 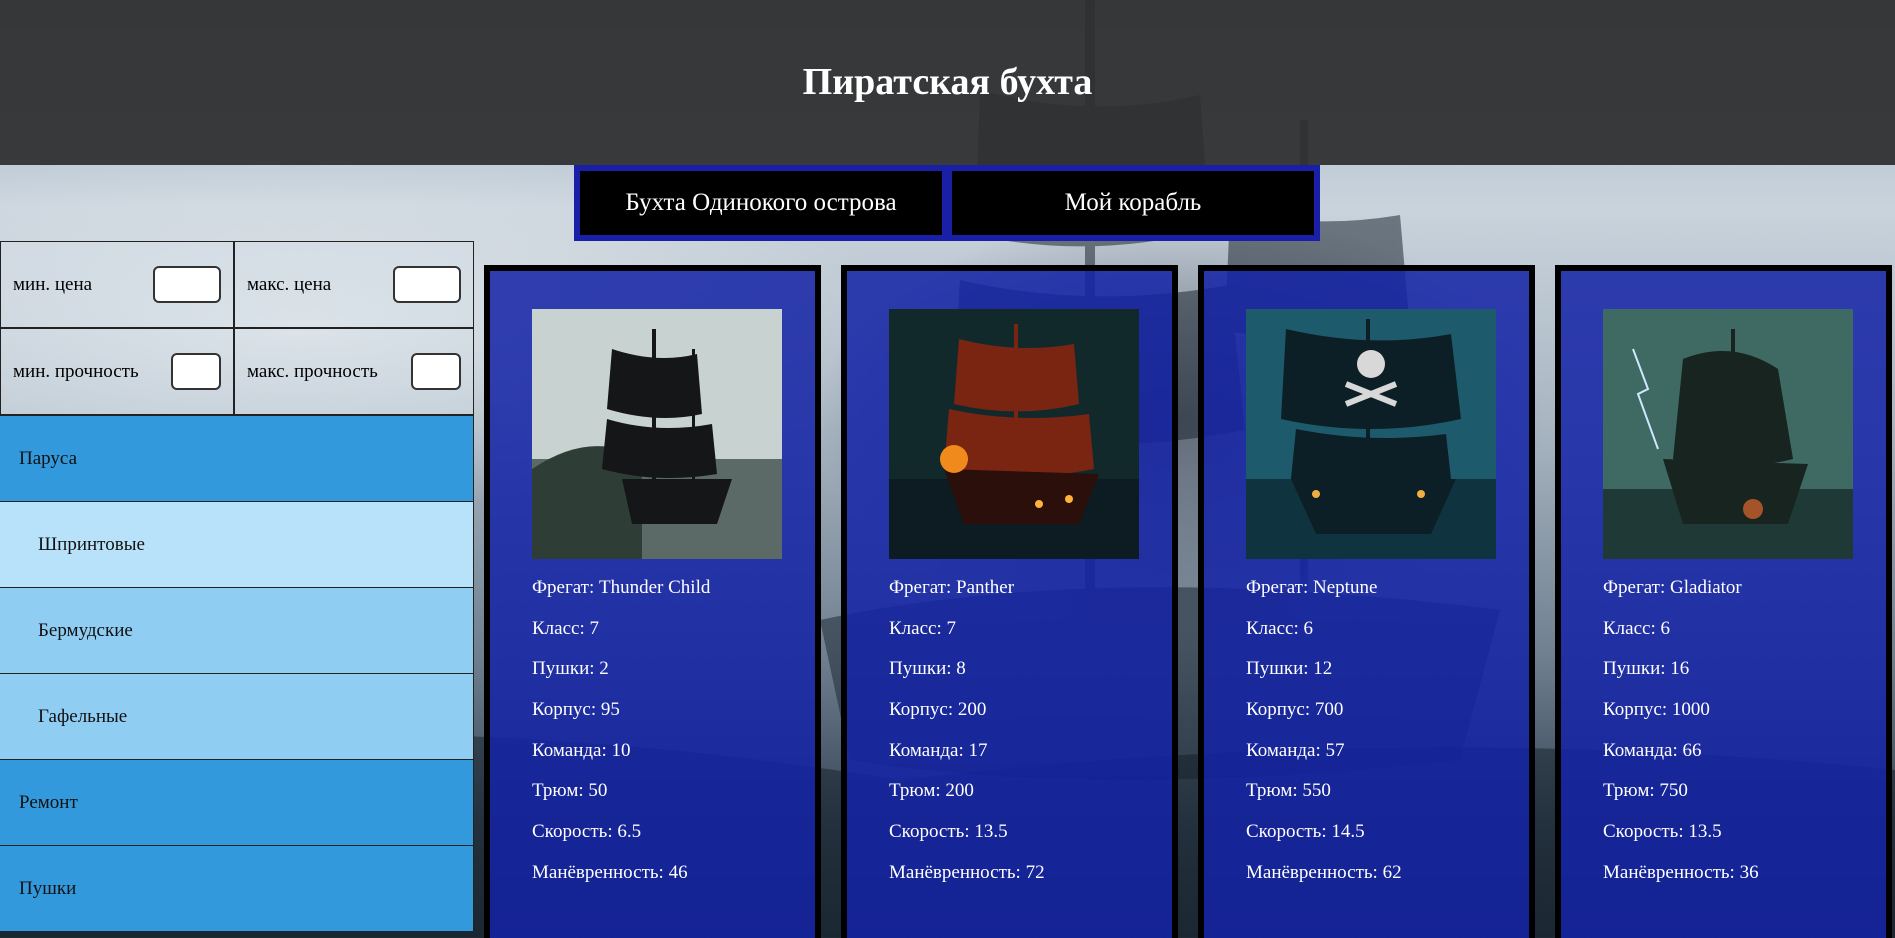 I want to click on ship-guns: Пушки: 16, so click(x=1646, y=669).